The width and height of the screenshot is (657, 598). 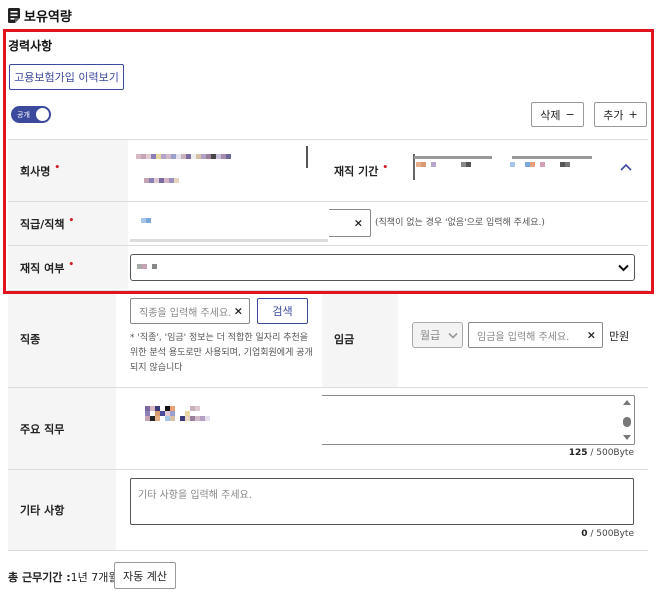 What do you see at coordinates (68, 170) in the screenshot?
I see `company-label-cell: 회사명 •` at bounding box center [68, 170].